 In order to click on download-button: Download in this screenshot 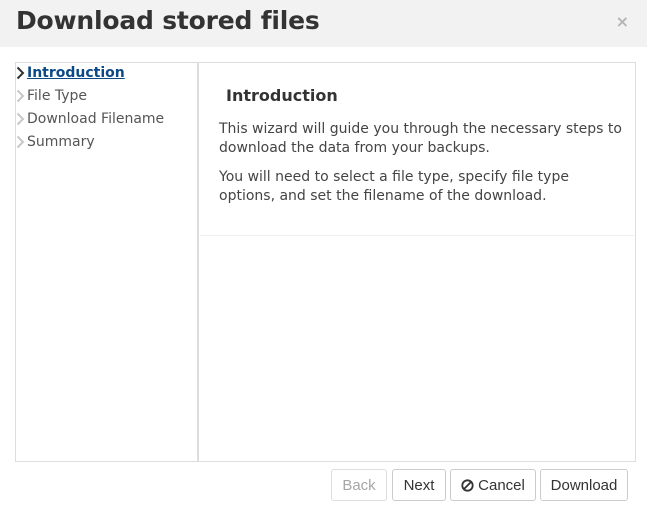, I will do `click(584, 485)`.